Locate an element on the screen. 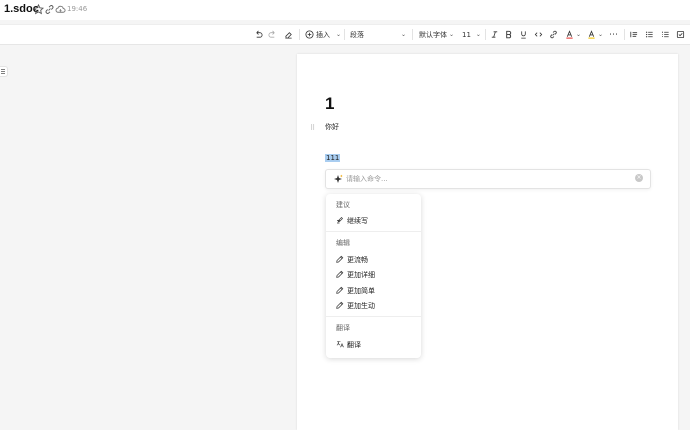 This screenshot has width=690, height=430. italic-button is located at coordinates (494, 34).